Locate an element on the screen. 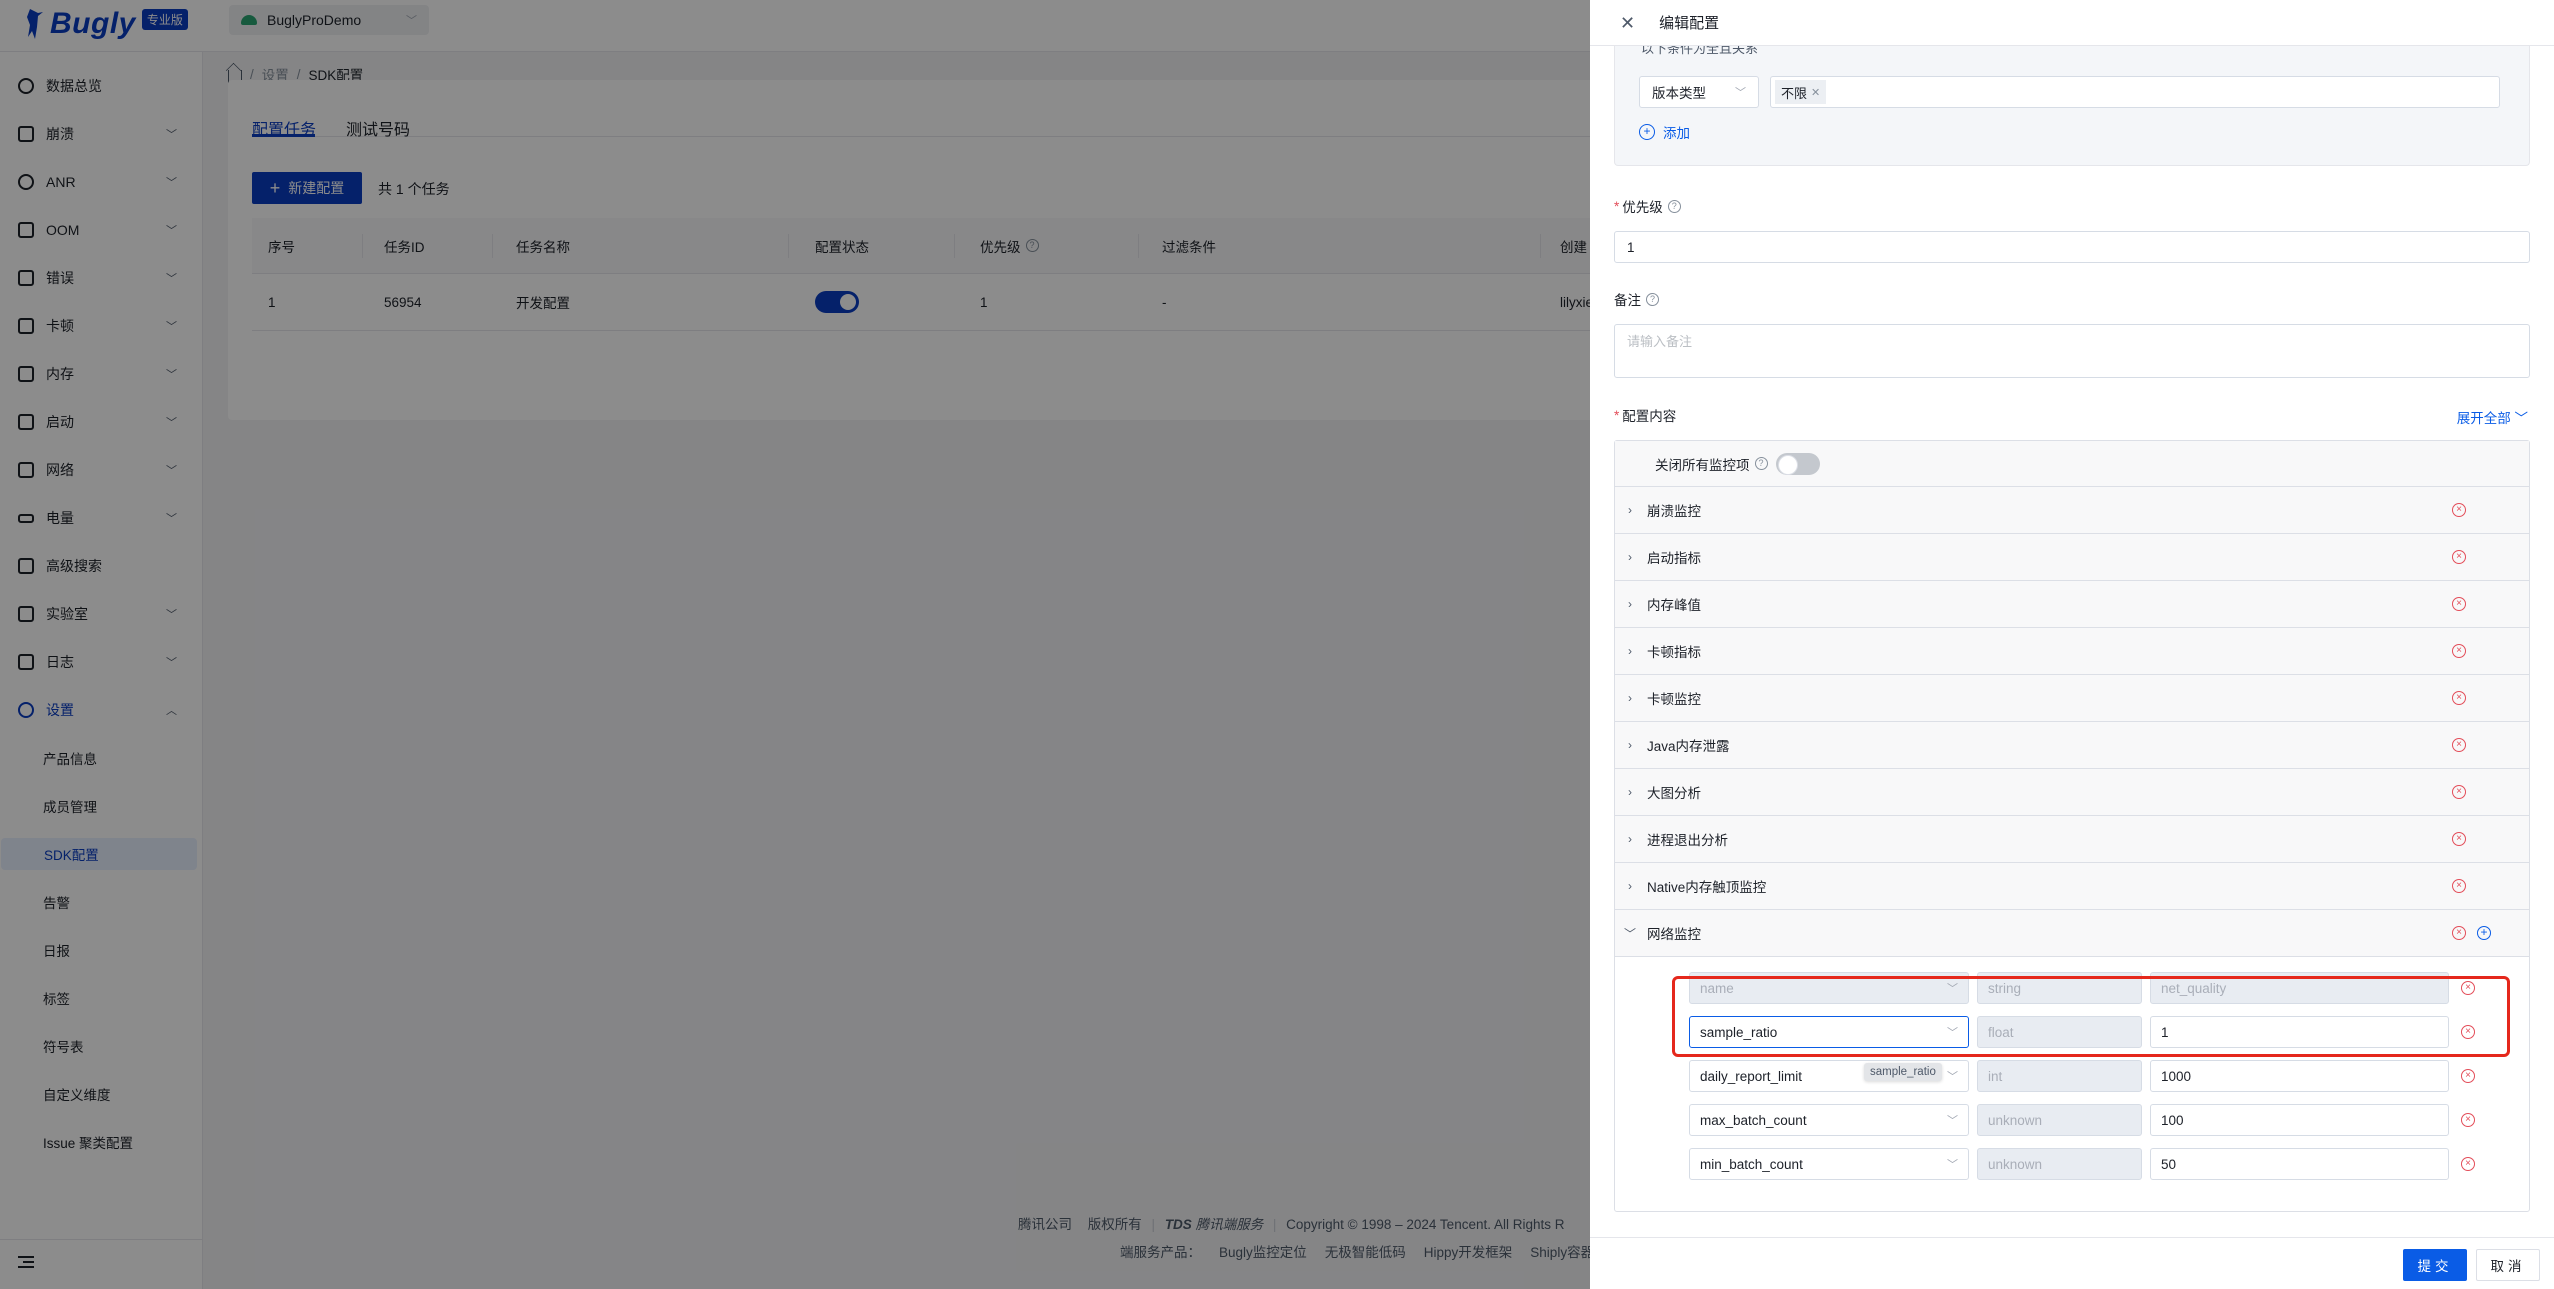  cancel-button: 取消 is located at coordinates (2508, 1265).